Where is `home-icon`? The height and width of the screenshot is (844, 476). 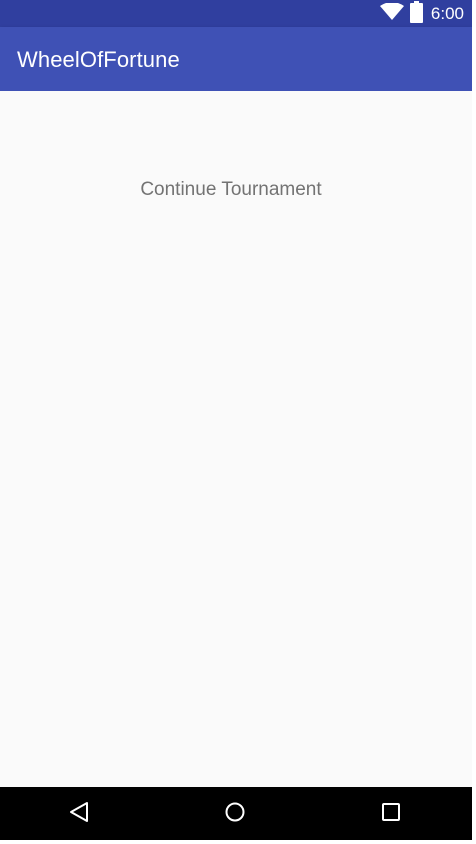 home-icon is located at coordinates (235, 814).